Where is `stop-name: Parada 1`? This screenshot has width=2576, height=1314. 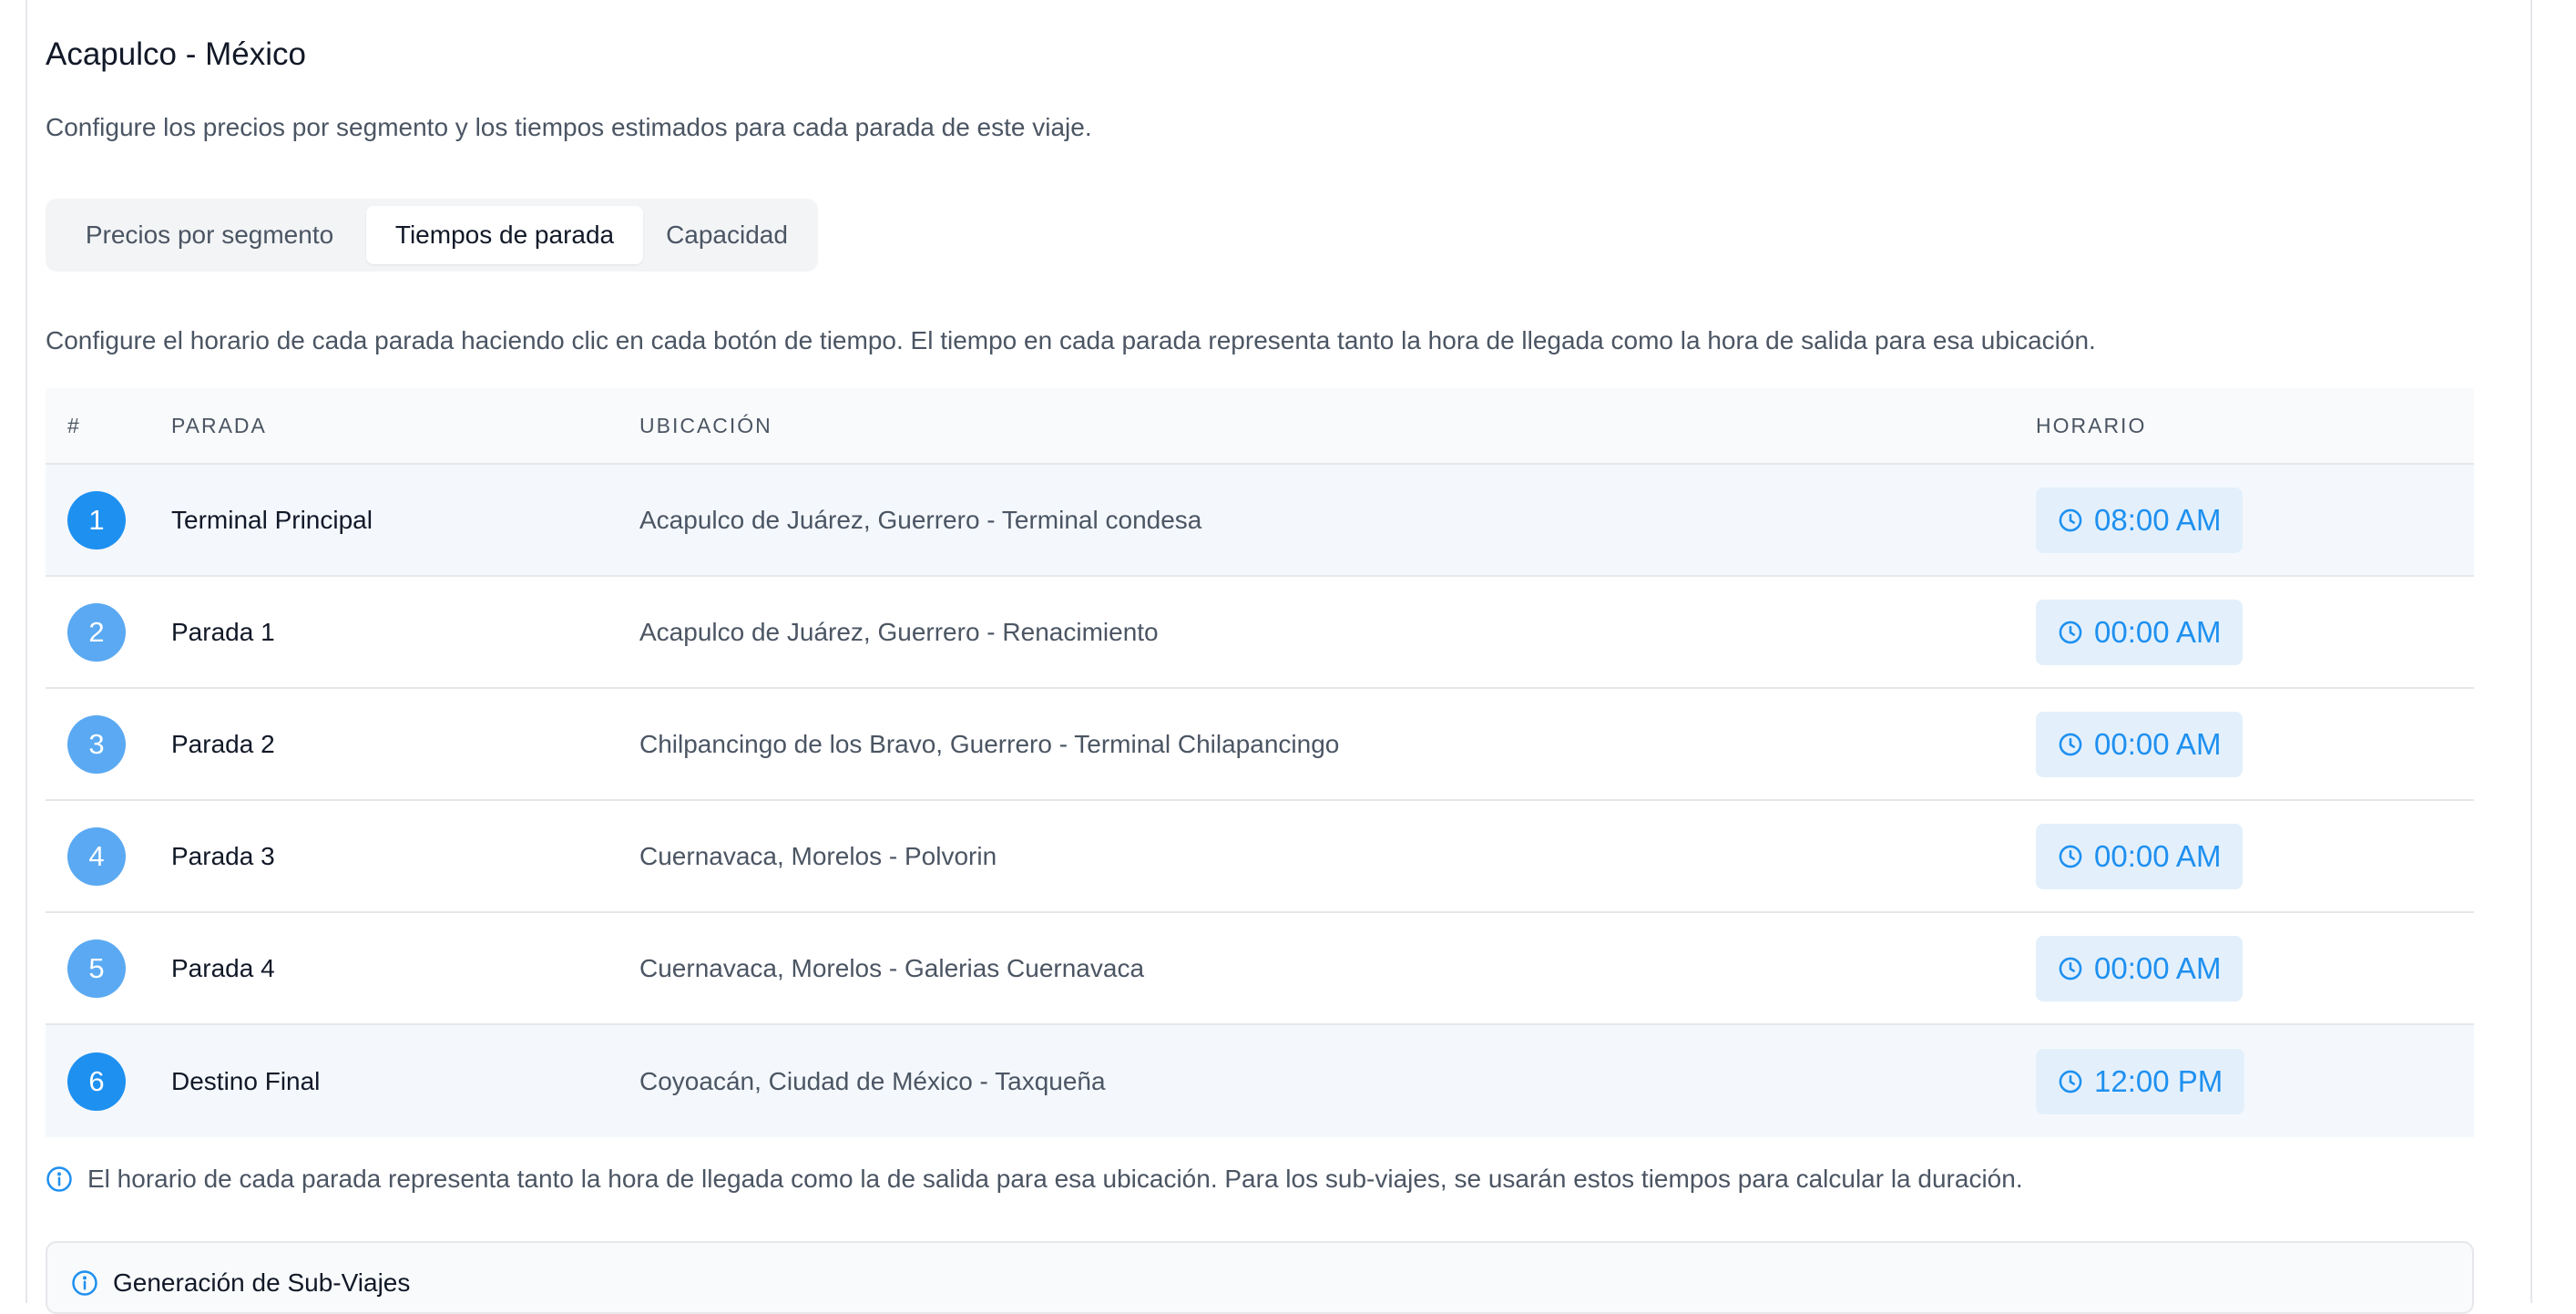
stop-name: Parada 1 is located at coordinates (223, 631).